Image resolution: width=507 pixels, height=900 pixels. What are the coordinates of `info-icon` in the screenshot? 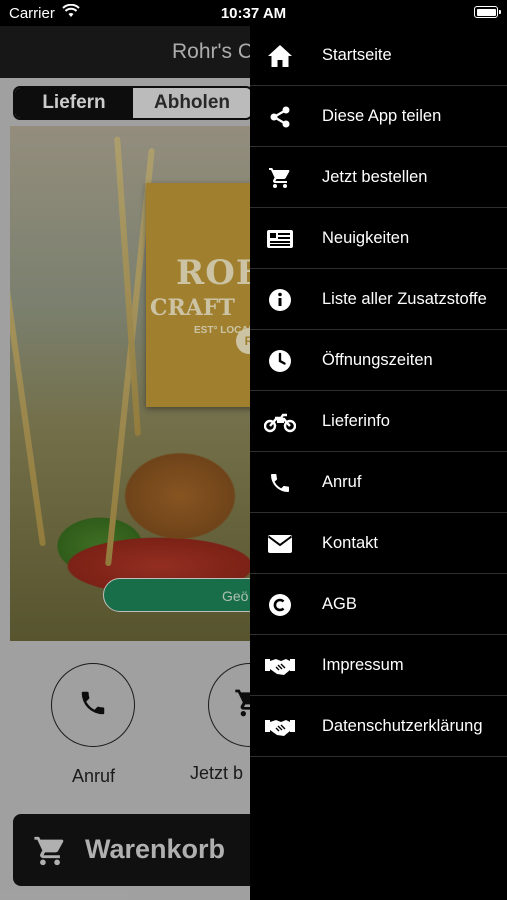 It's located at (280, 300).